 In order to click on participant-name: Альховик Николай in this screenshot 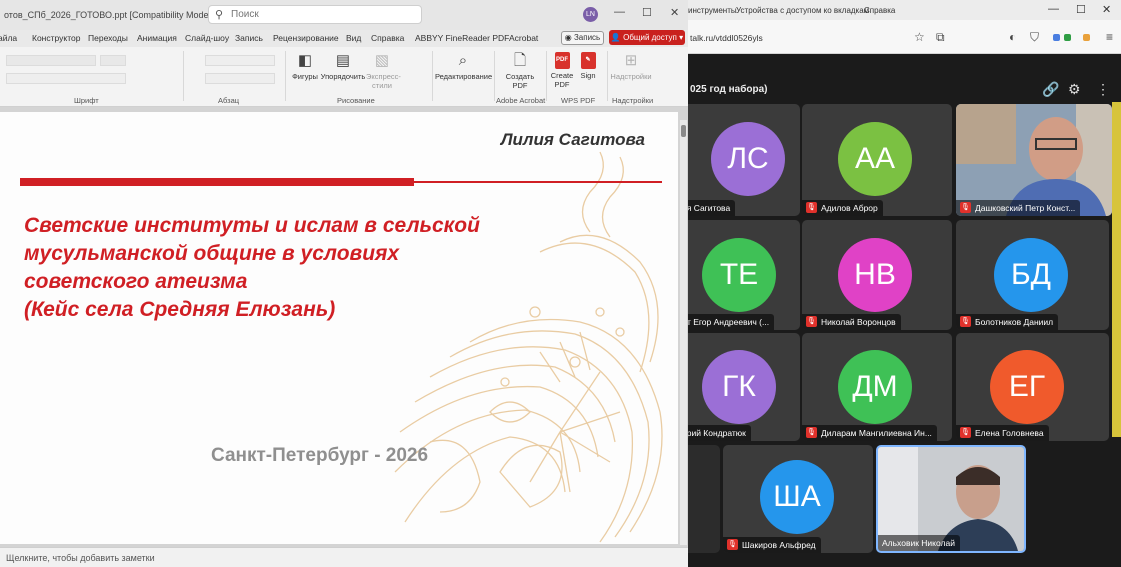, I will do `click(919, 543)`.